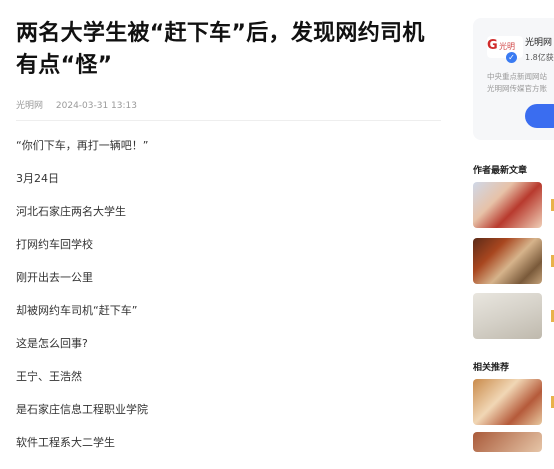 The height and width of the screenshot is (469, 554). What do you see at coordinates (539, 116) in the screenshot?
I see `follow-button` at bounding box center [539, 116].